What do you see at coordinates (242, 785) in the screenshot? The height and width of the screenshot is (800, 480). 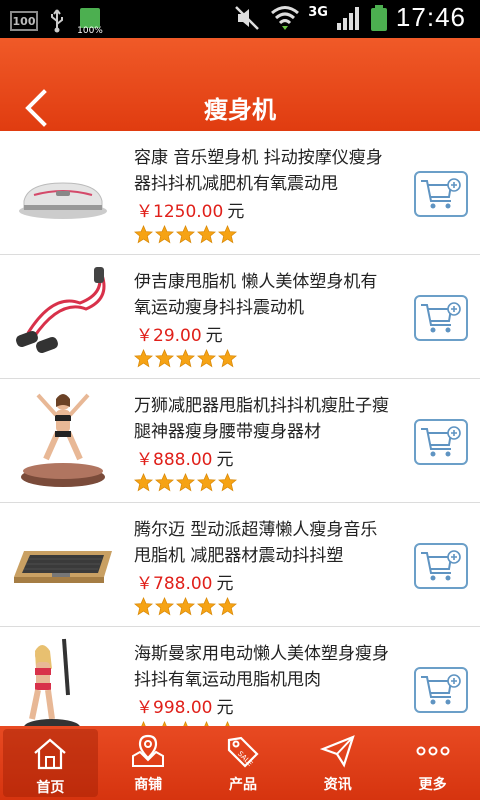 I see `nav-label: 产品` at bounding box center [242, 785].